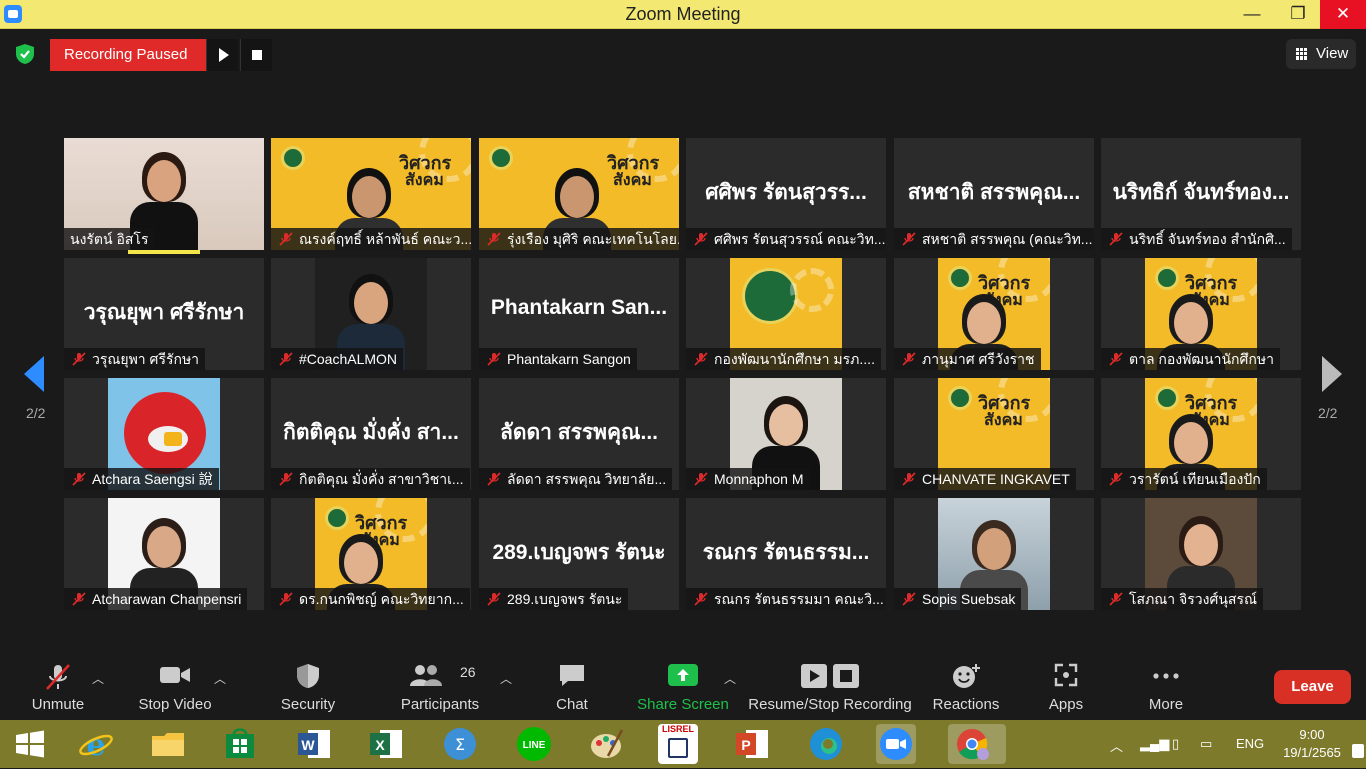  I want to click on apps-button: Apps, so click(1066, 688).